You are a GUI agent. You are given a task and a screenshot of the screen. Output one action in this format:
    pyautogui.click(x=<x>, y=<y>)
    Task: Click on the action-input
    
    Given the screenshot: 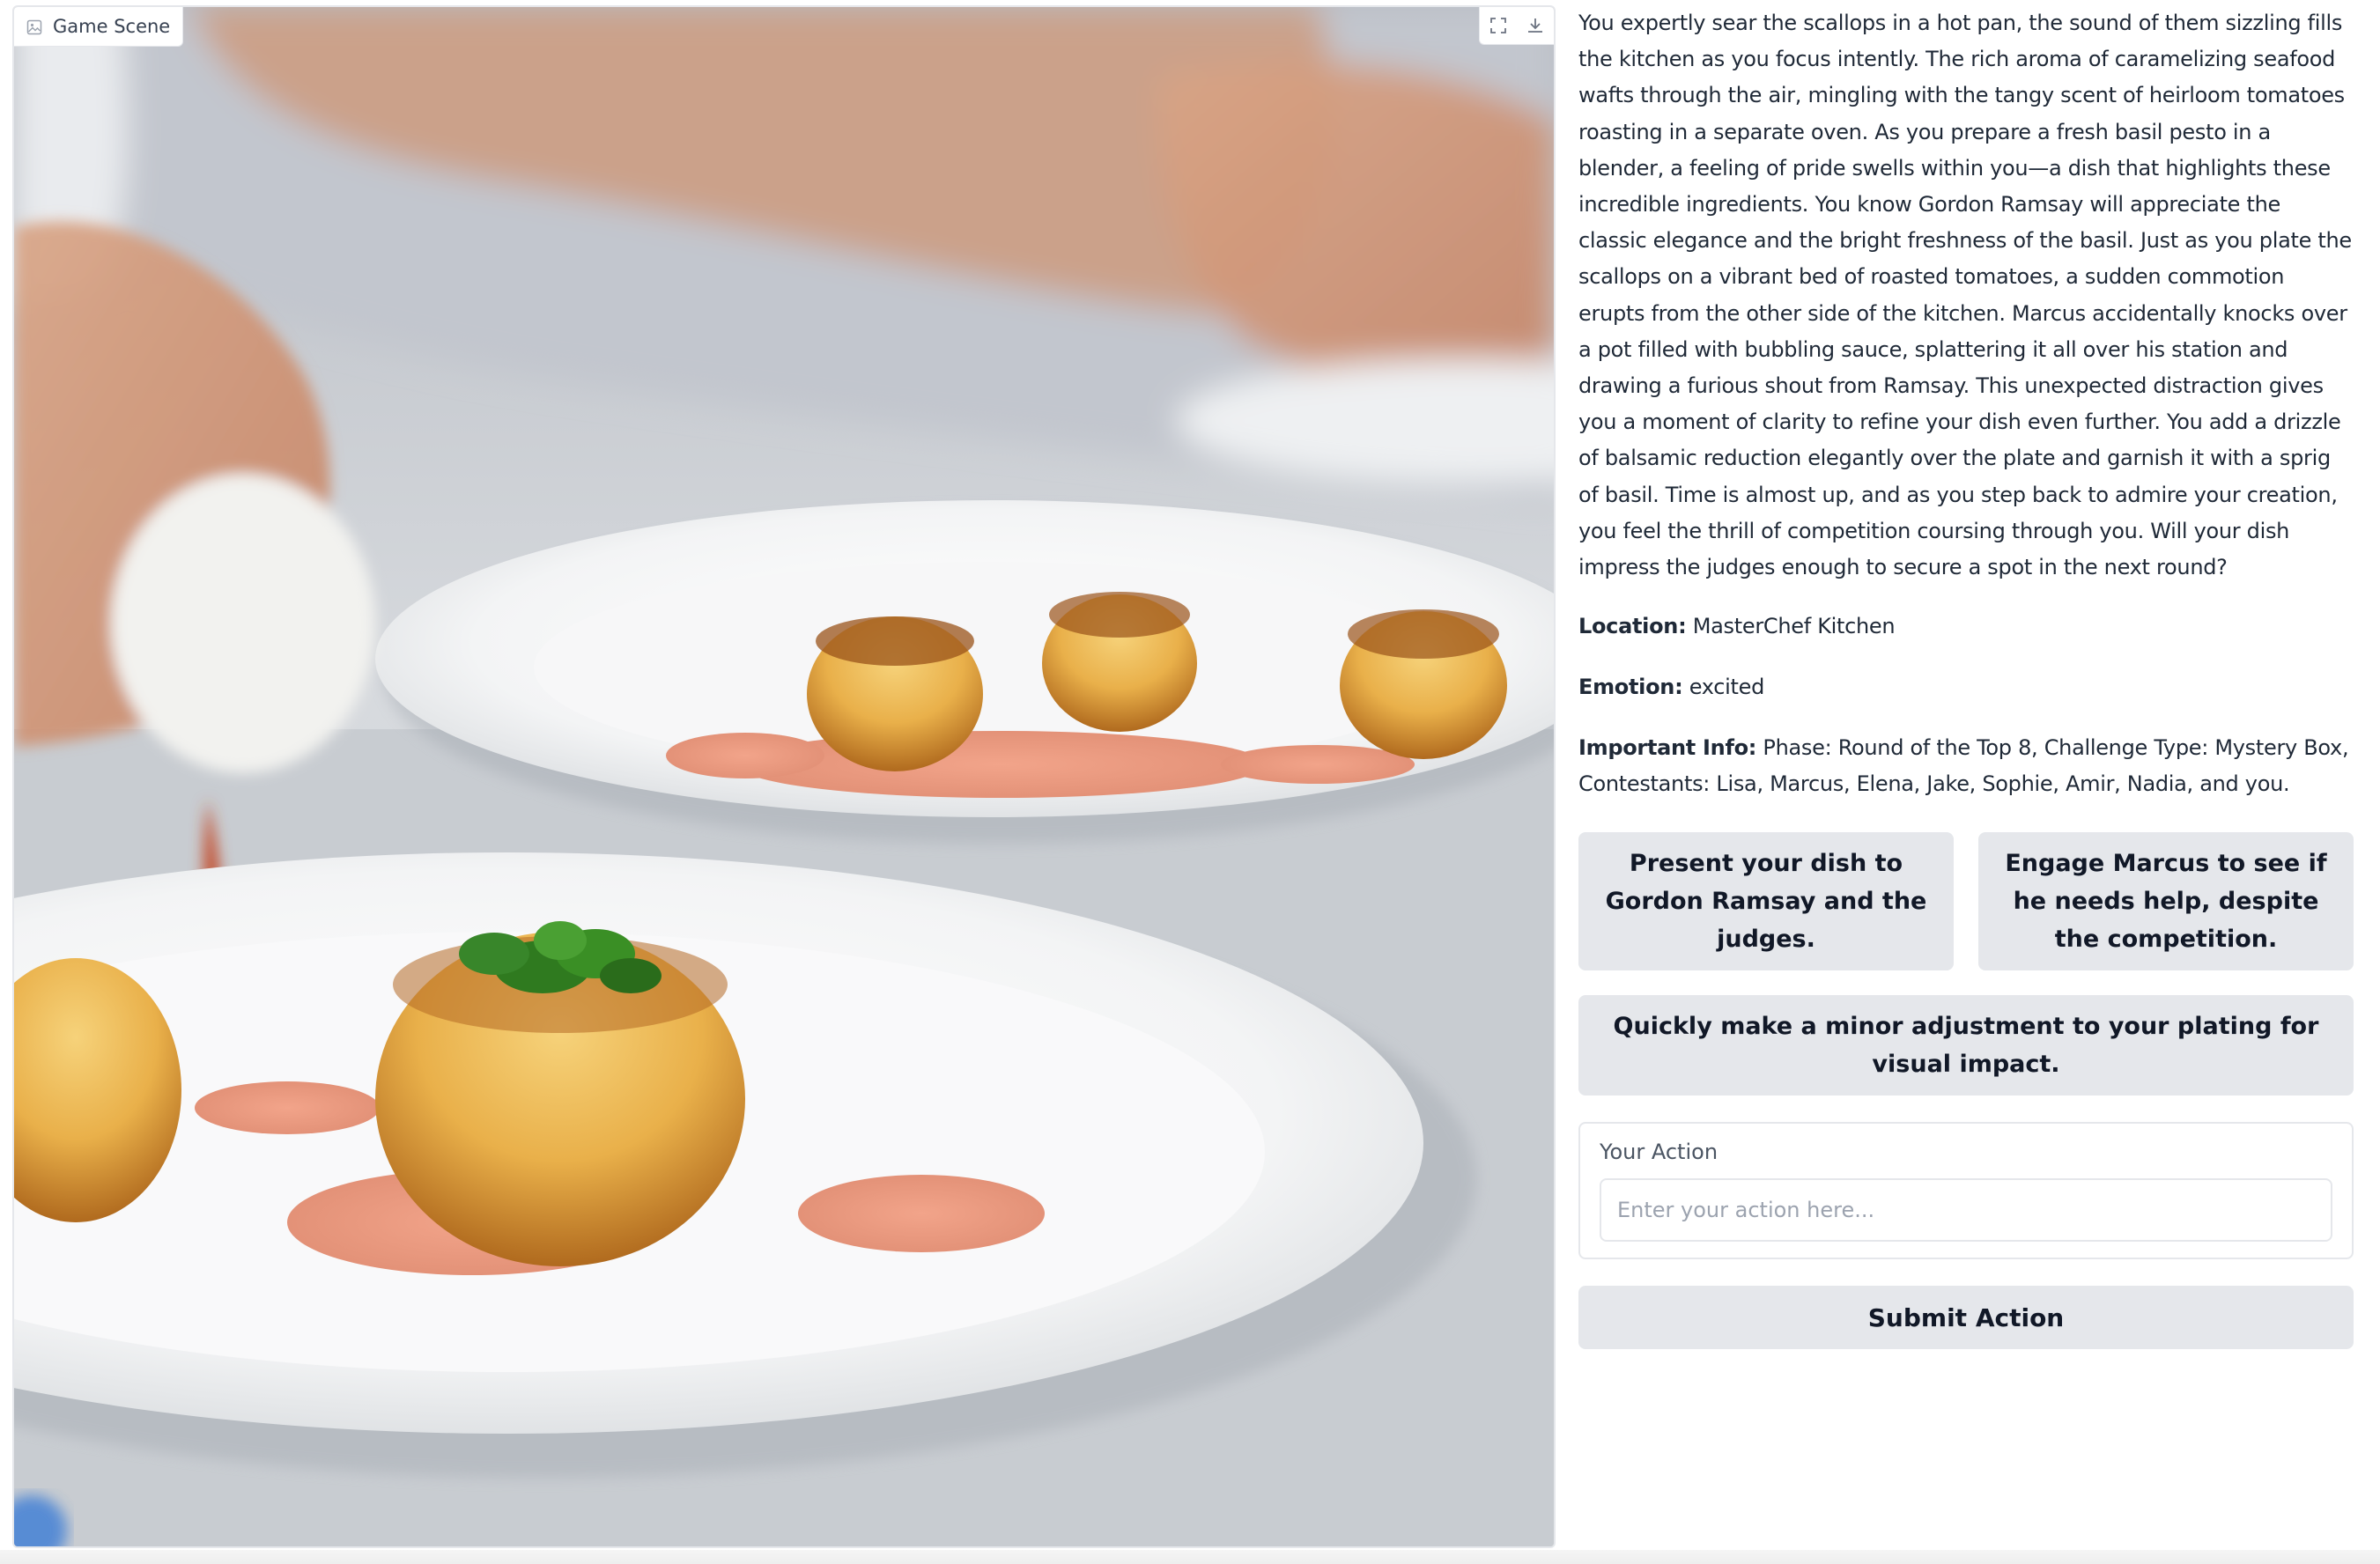 What is the action you would take?
    pyautogui.click(x=1966, y=1210)
    